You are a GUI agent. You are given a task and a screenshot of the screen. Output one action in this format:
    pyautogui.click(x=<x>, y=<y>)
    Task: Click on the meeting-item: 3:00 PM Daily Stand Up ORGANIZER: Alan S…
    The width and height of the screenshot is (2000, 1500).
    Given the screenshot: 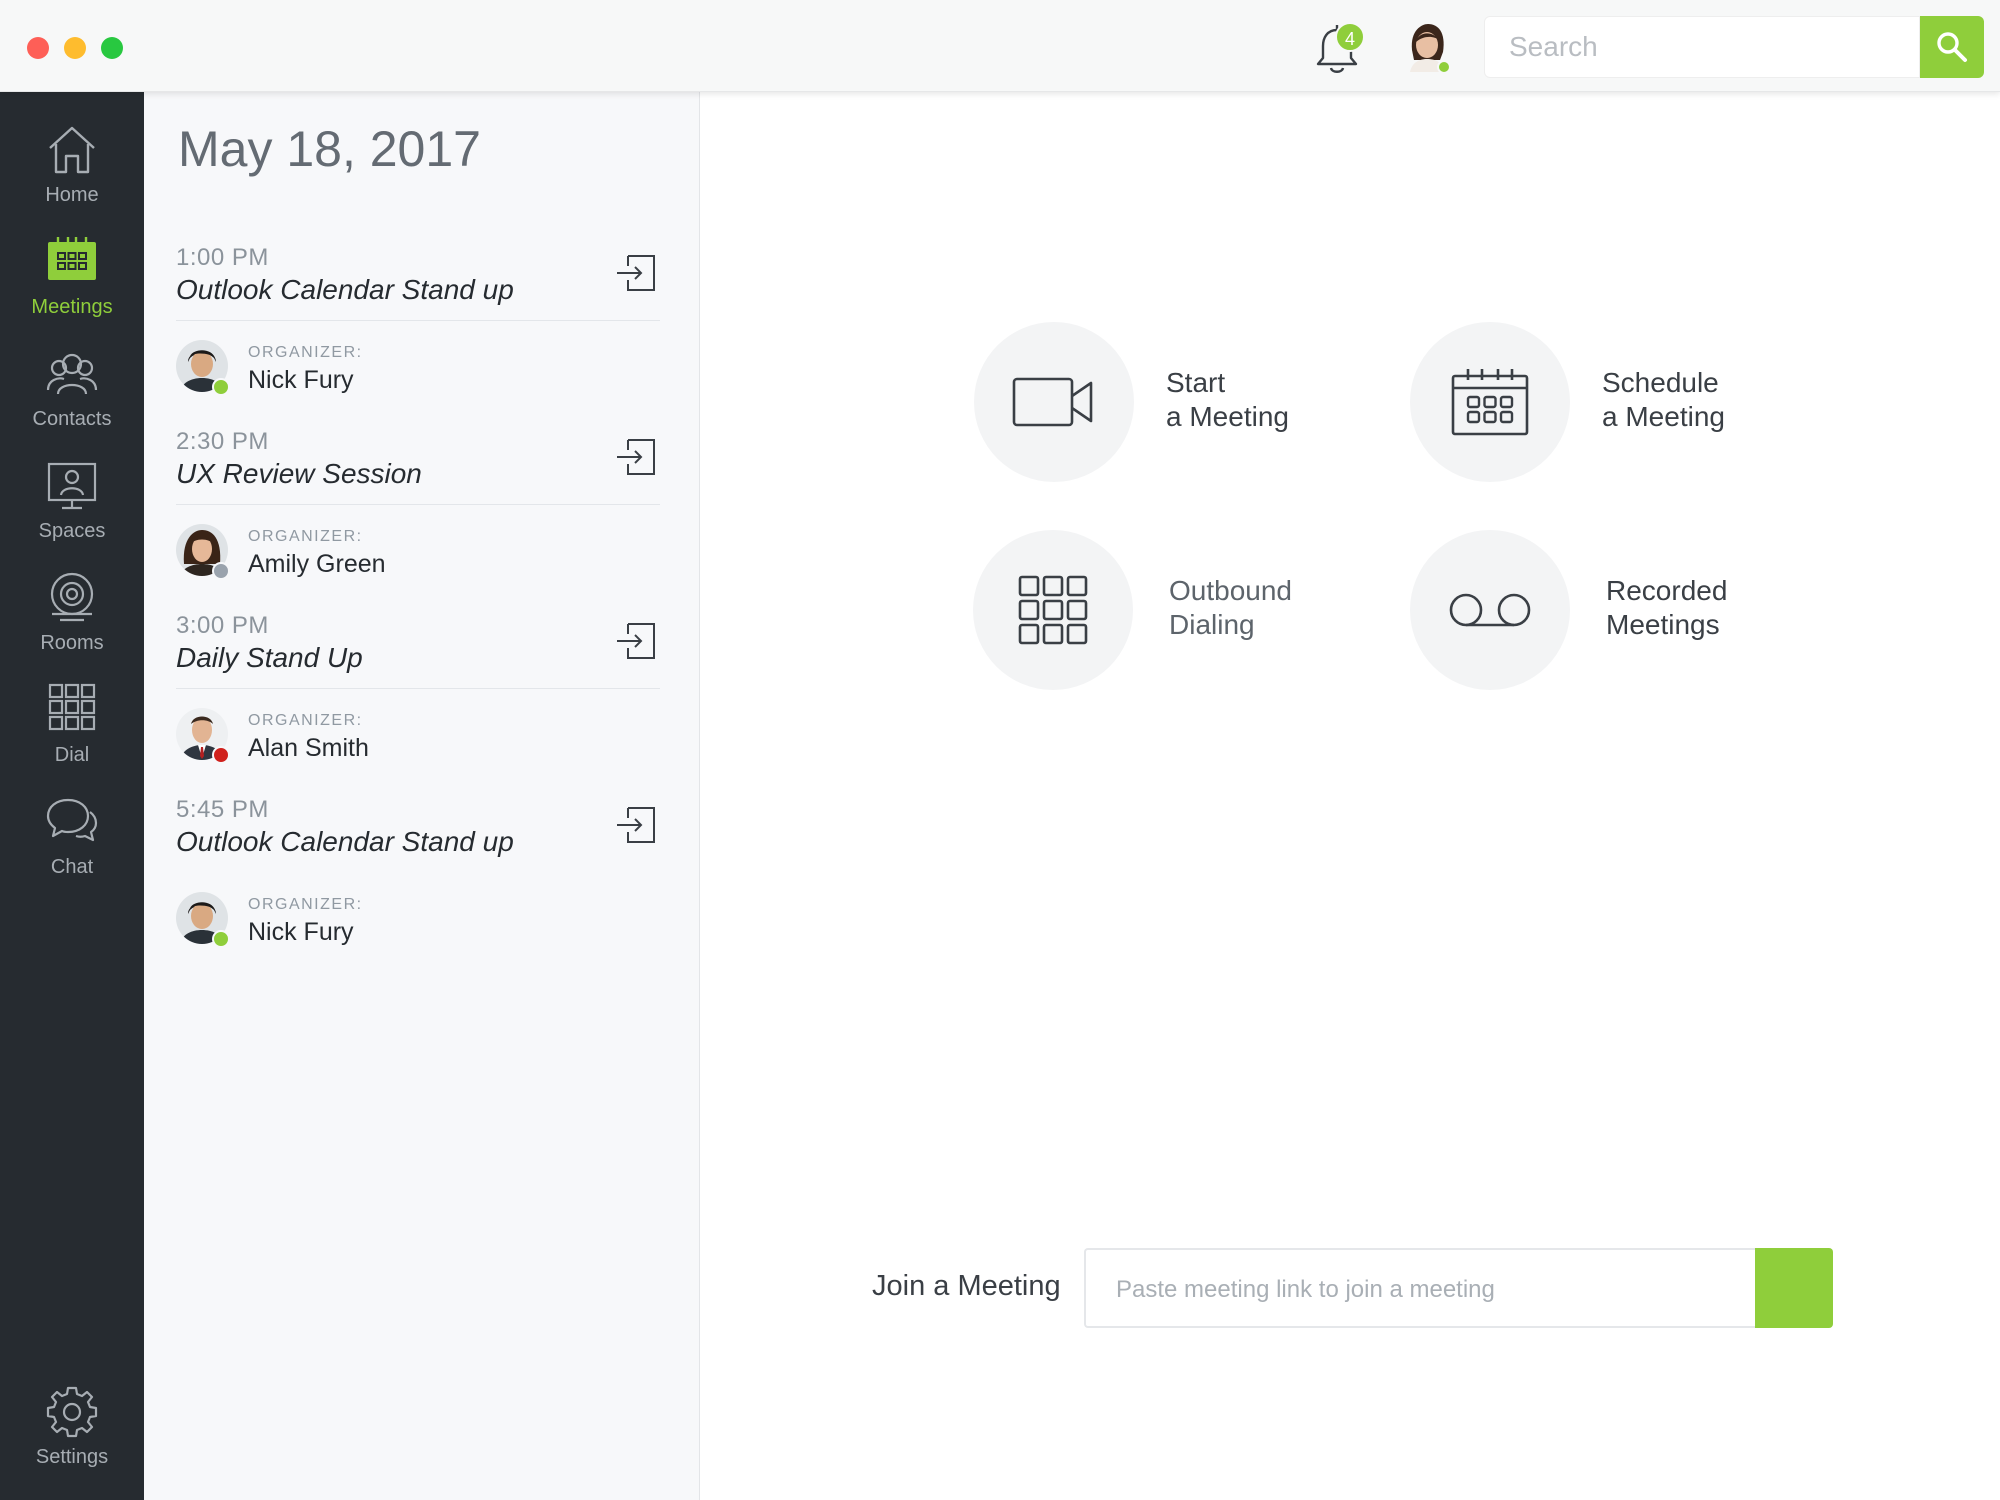 What is the action you would take?
    pyautogui.click(x=424, y=704)
    